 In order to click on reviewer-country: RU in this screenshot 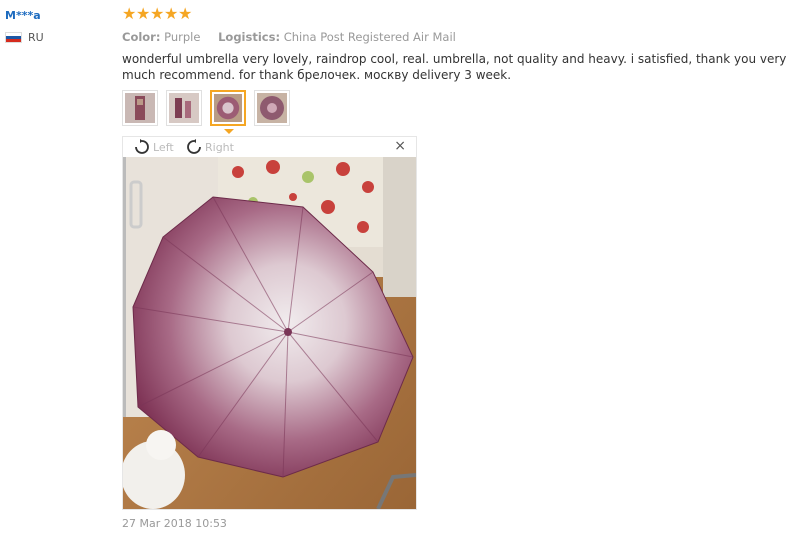, I will do `click(24, 37)`.